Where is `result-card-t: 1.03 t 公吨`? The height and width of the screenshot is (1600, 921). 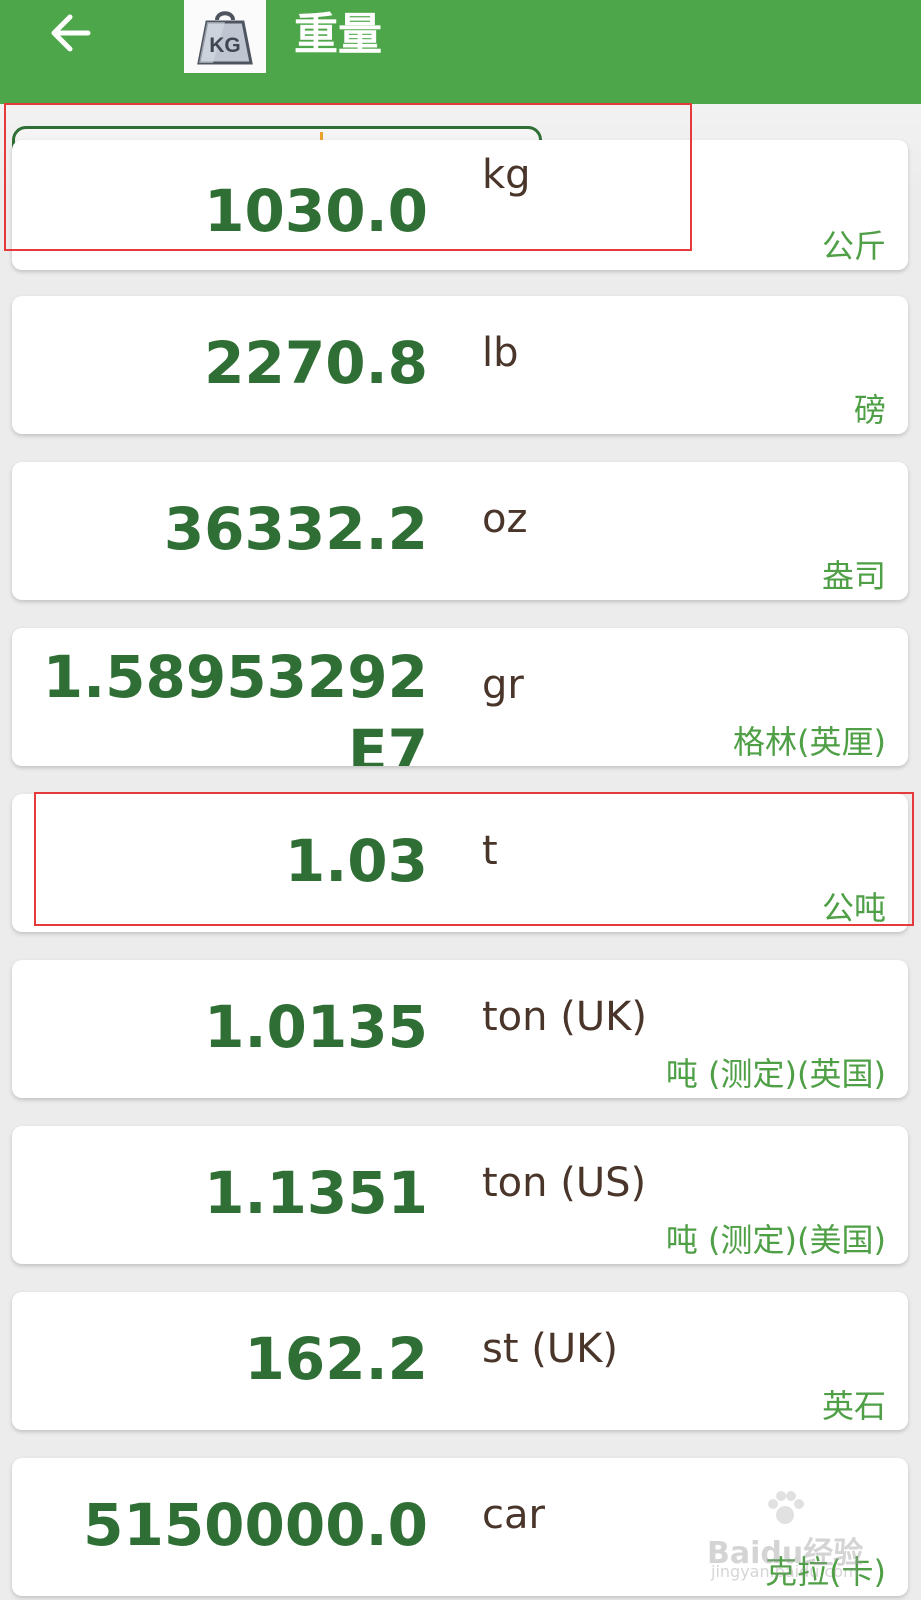
result-card-t: 1.03 t 公吨 is located at coordinates (460, 863).